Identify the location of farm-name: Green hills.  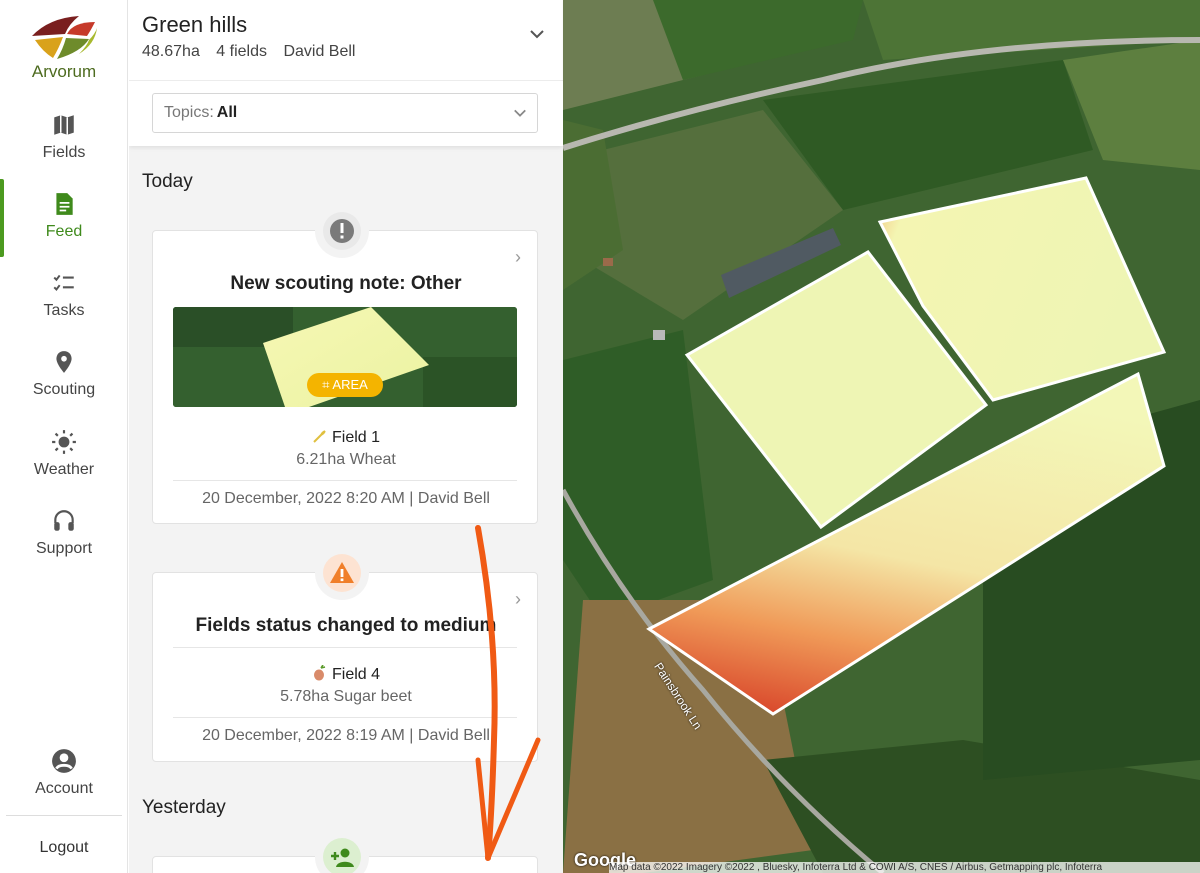
(195, 24).